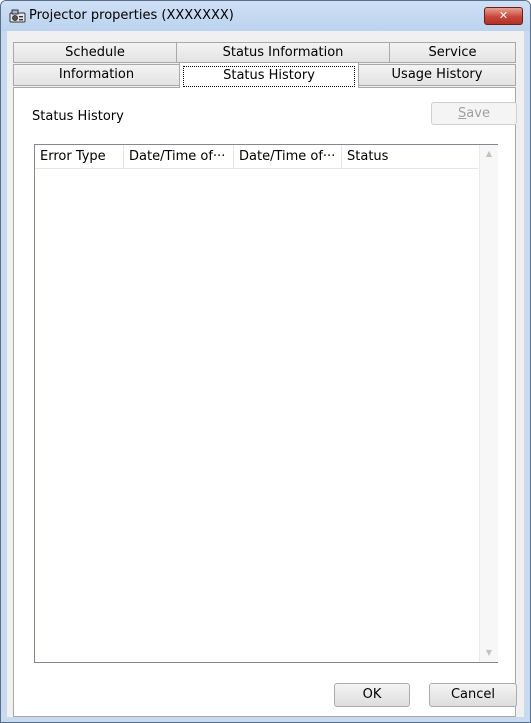 The image size is (531, 723). I want to click on tab-label: Status Information, so click(283, 52).